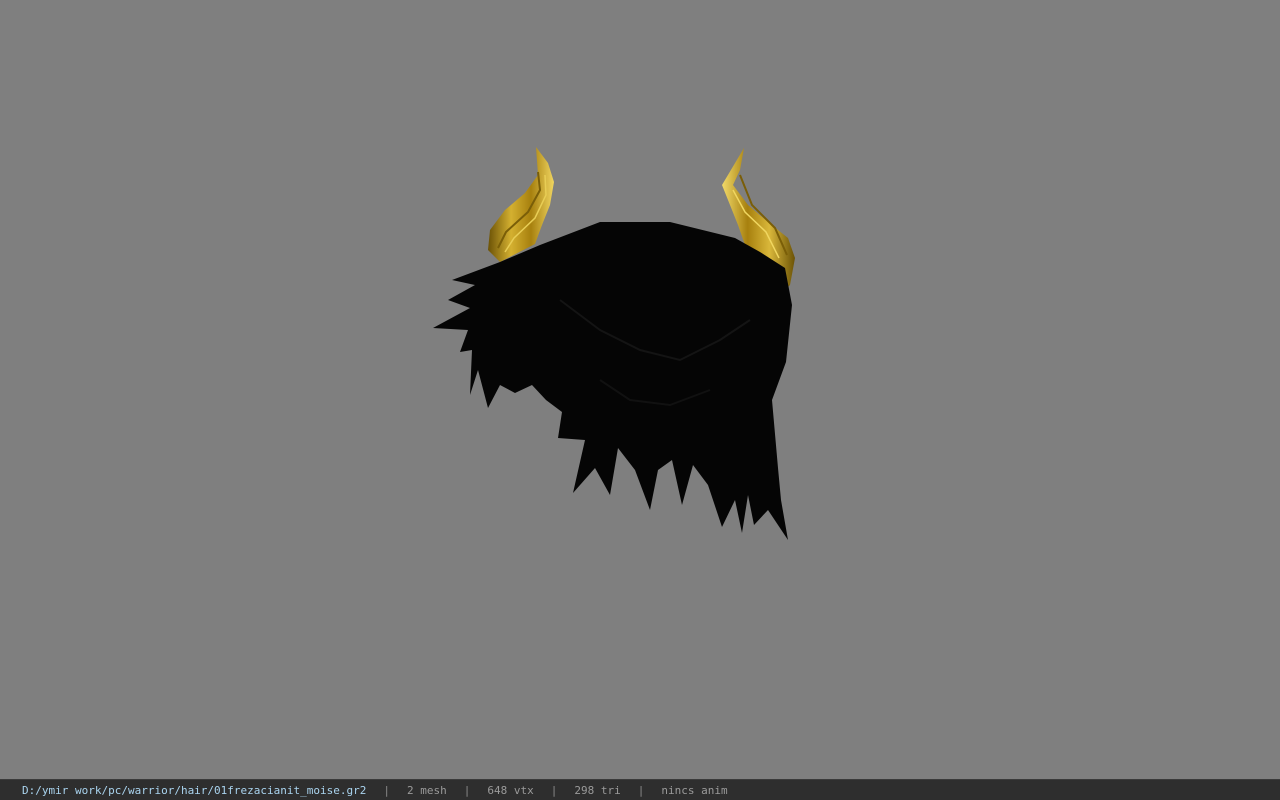 The image size is (1280, 800). What do you see at coordinates (510, 790) in the screenshot?
I see `vertex-count: 648 vtx` at bounding box center [510, 790].